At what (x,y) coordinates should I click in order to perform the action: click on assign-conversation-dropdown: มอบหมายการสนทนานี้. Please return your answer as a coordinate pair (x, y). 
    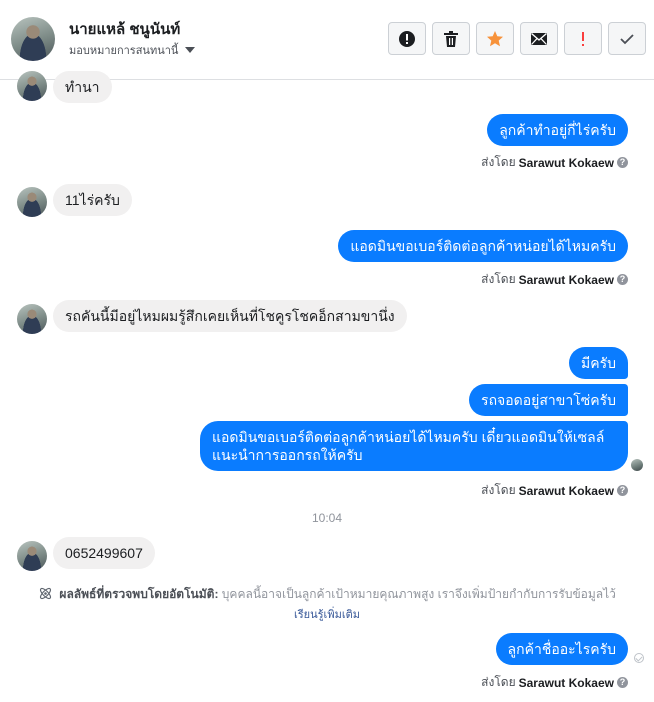
    Looking at the image, I should click on (132, 50).